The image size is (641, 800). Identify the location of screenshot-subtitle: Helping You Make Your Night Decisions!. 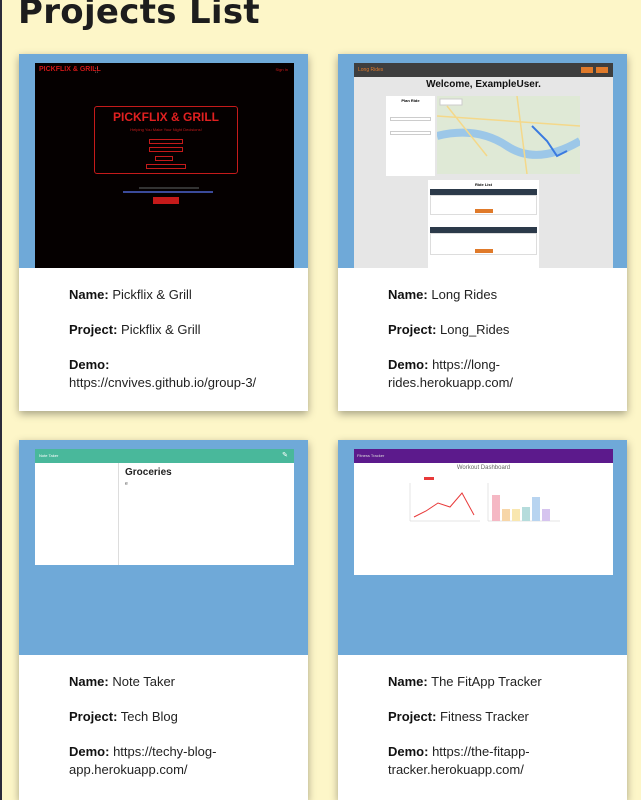
(166, 129).